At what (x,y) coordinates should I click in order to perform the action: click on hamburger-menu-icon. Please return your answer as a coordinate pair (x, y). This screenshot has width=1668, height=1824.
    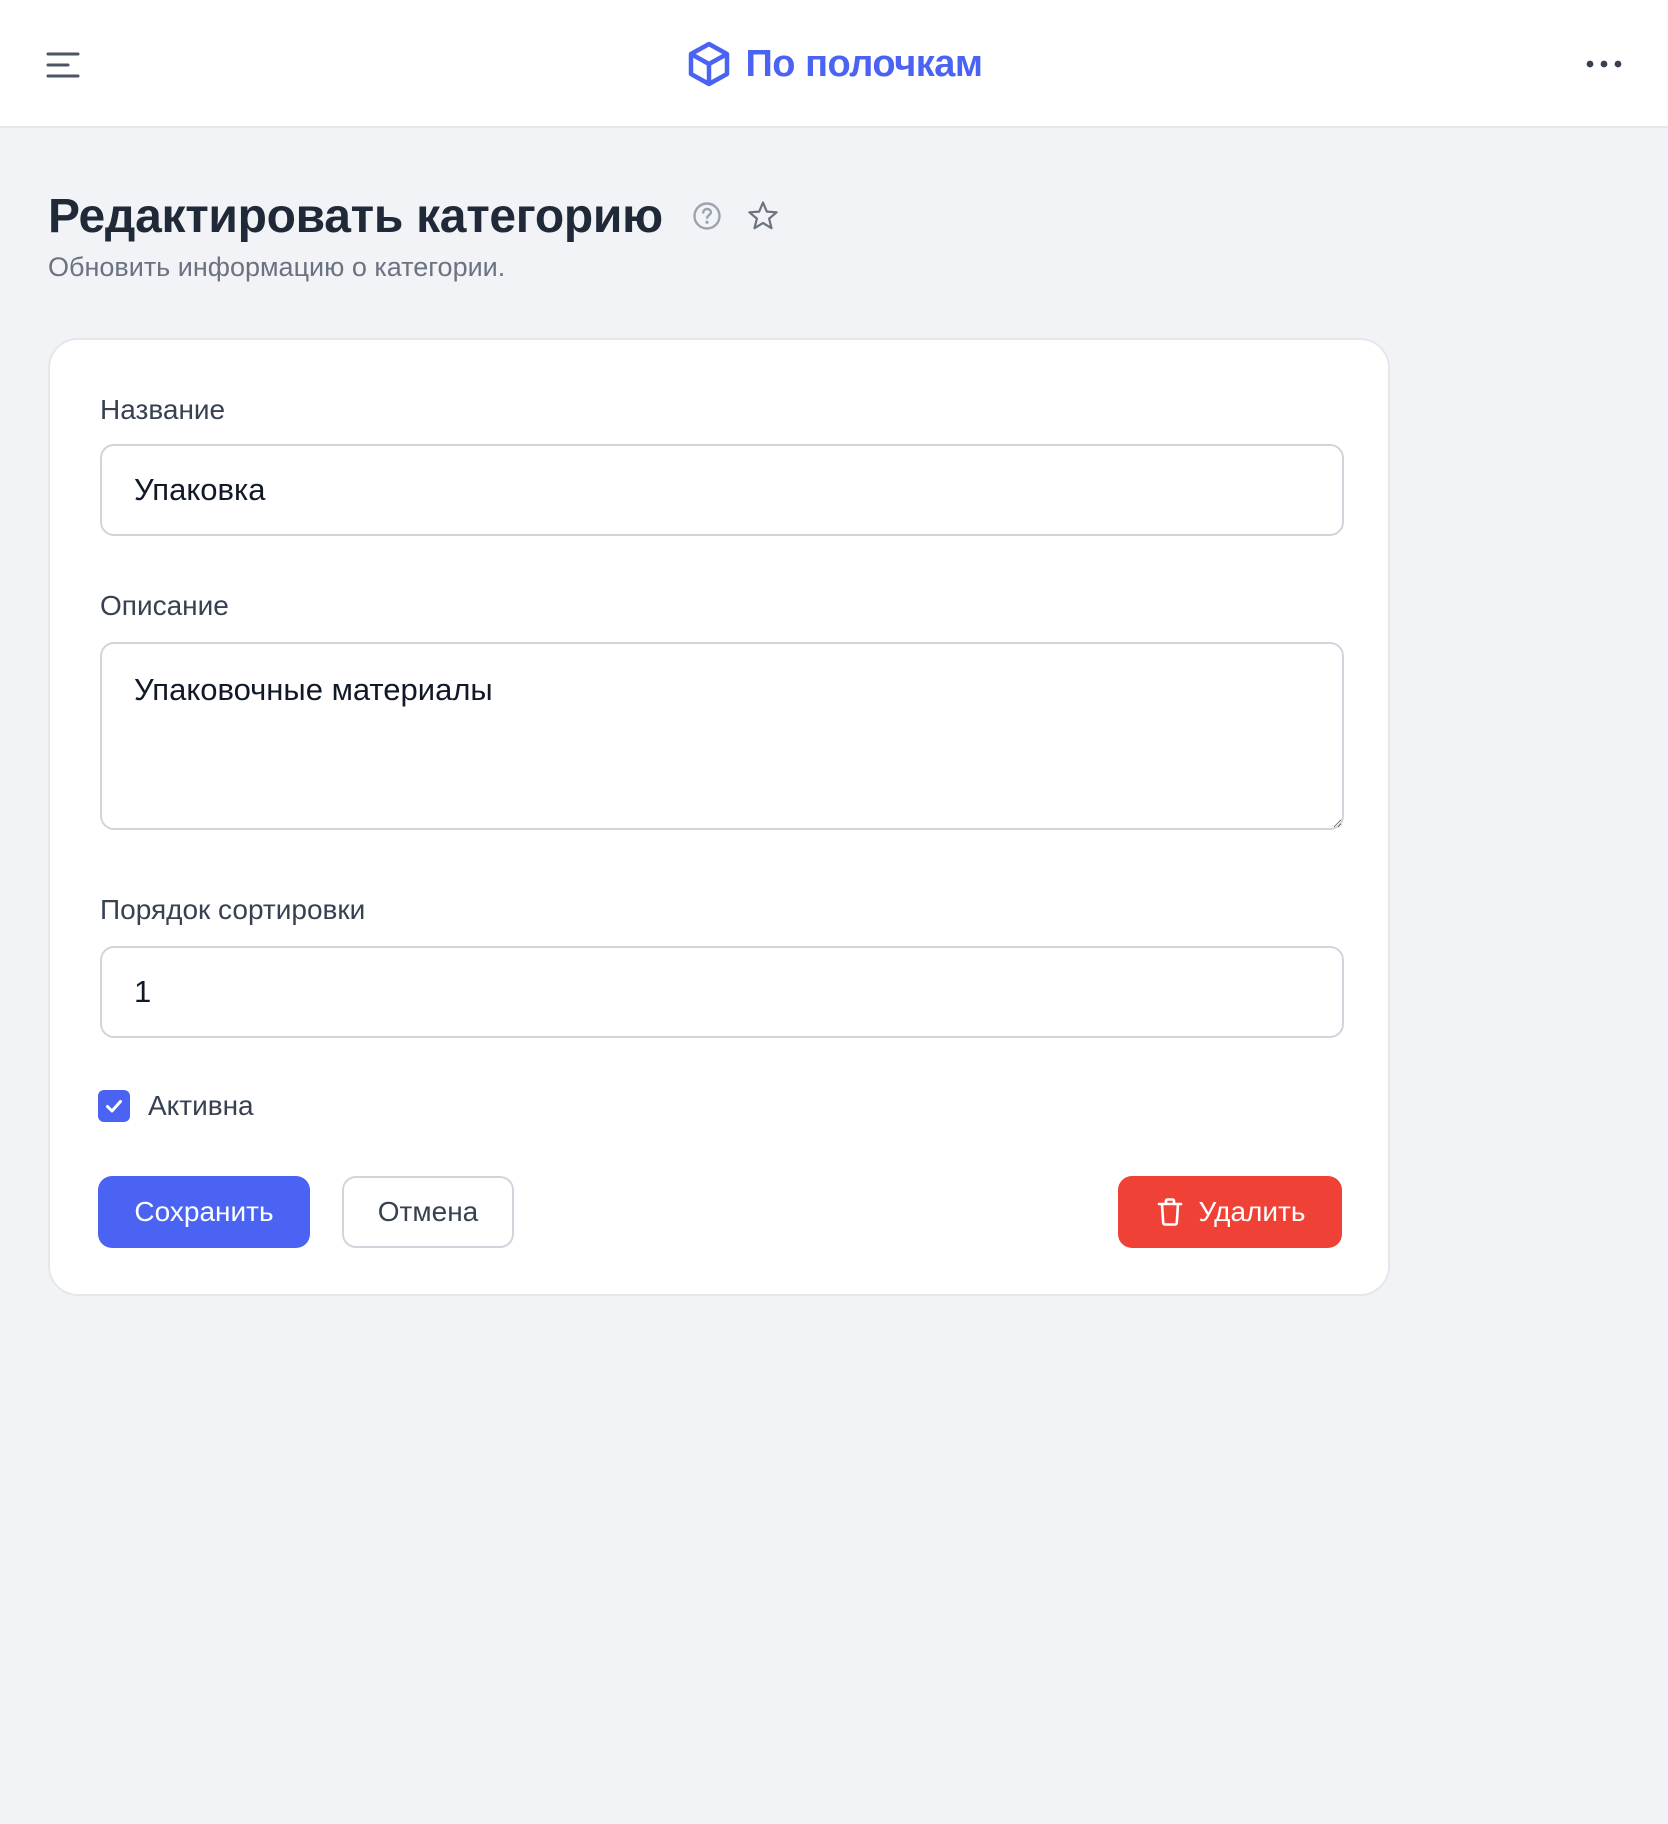
    Looking at the image, I should click on (63, 65).